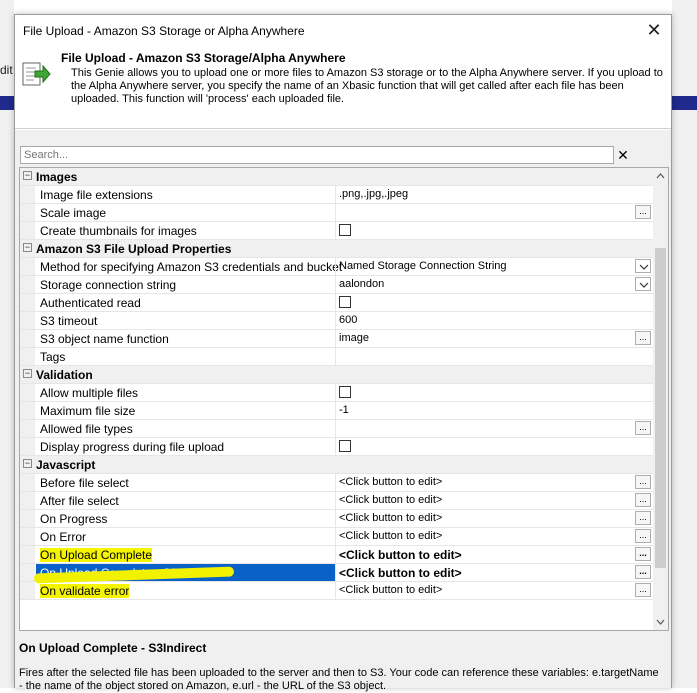 This screenshot has height=693, width=697. I want to click on property-value: .png,.jpg,.jpeg, so click(494, 194).